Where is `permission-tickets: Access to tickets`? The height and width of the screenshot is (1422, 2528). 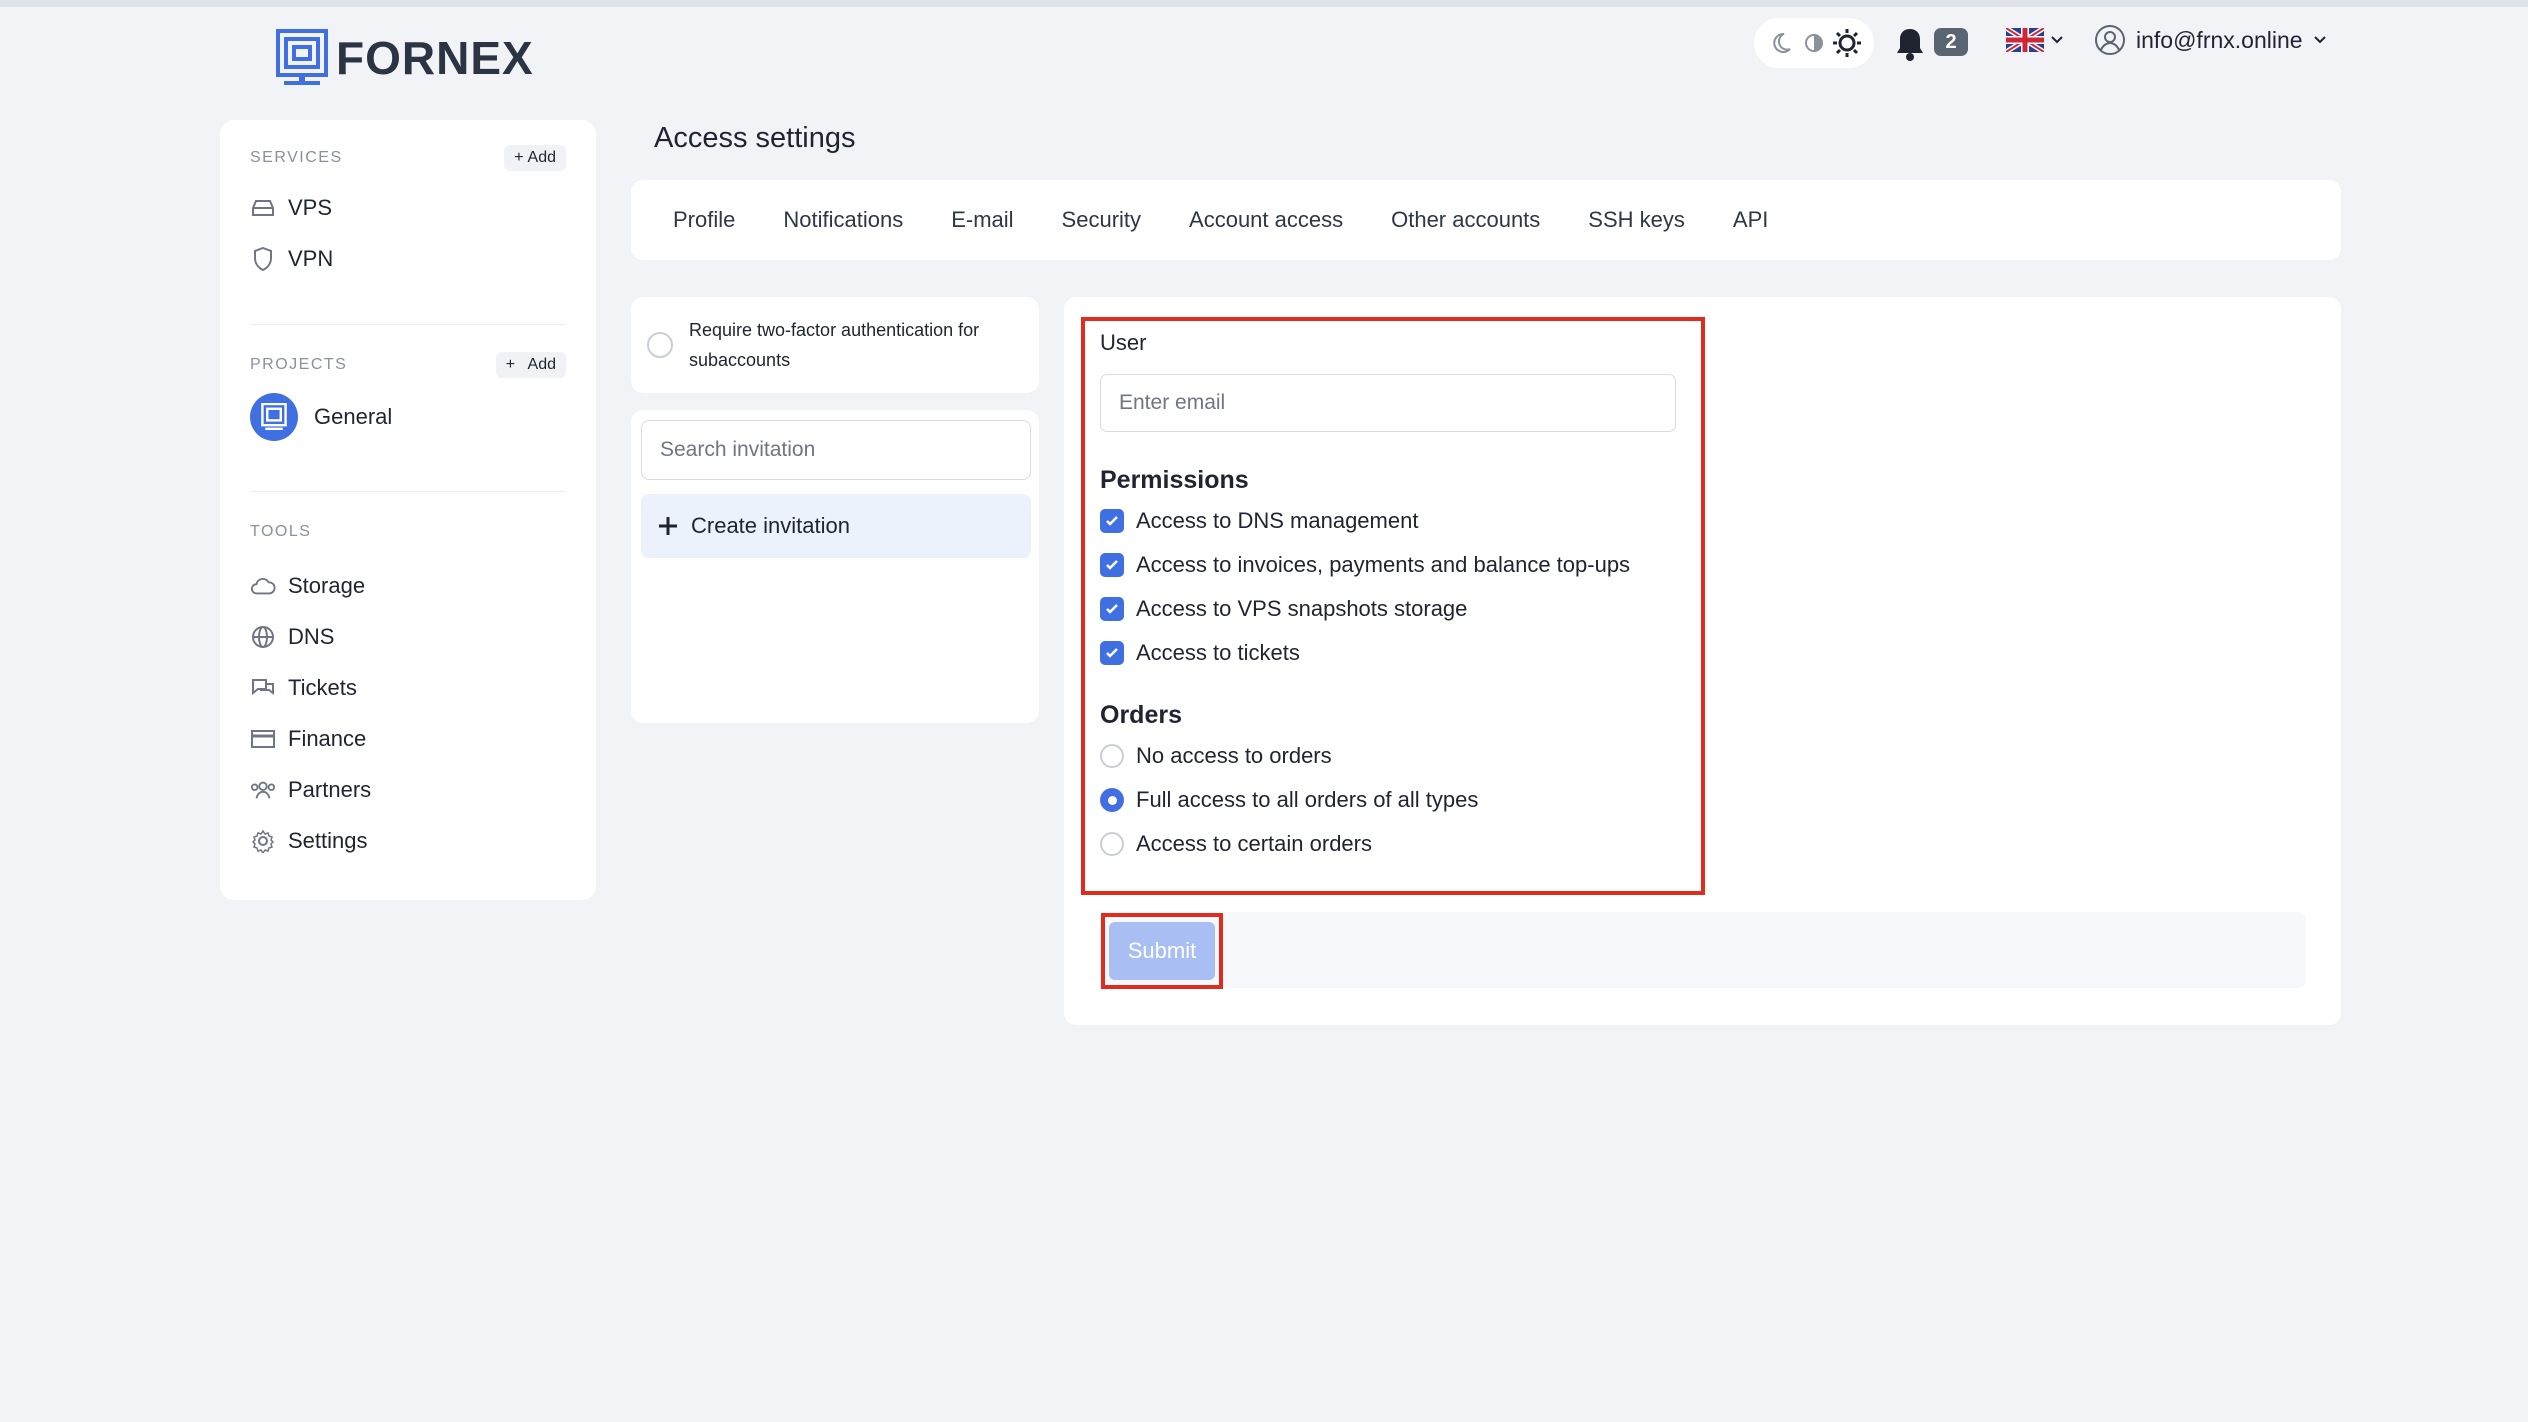 permission-tickets: Access to tickets is located at coordinates (1390, 653).